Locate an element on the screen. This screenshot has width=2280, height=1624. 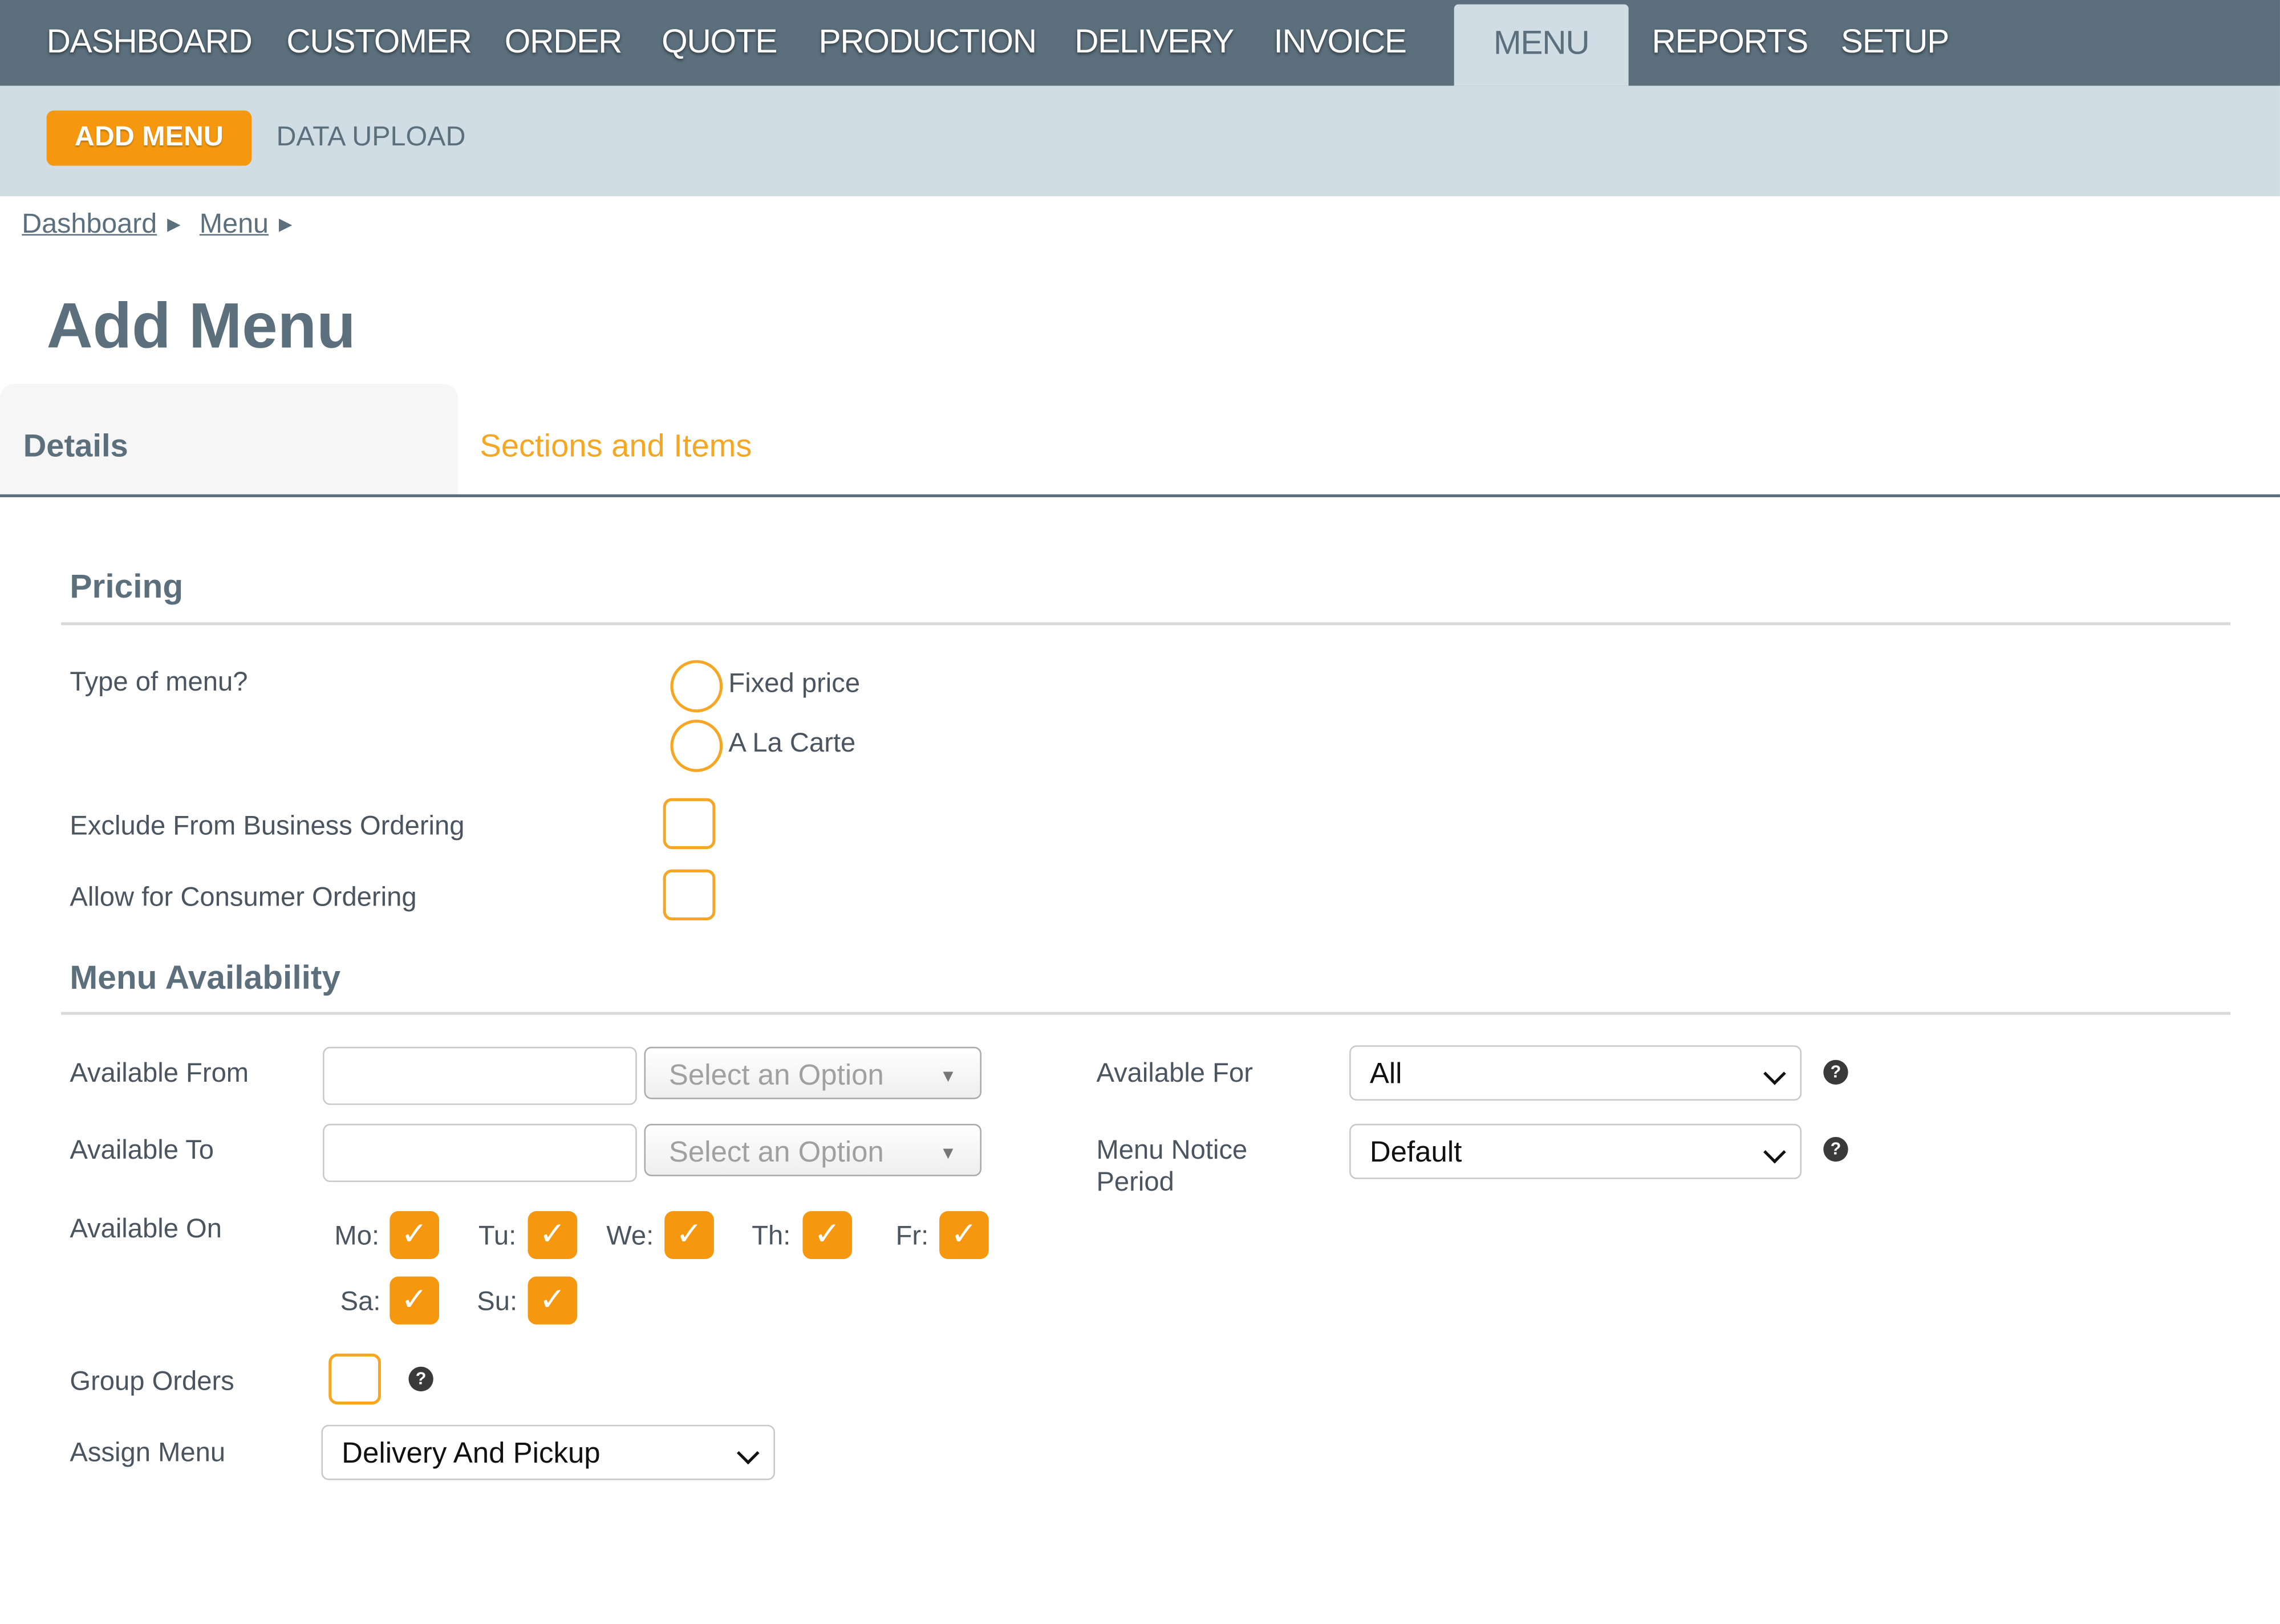
available-for-label: Available For is located at coordinates (1174, 1072).